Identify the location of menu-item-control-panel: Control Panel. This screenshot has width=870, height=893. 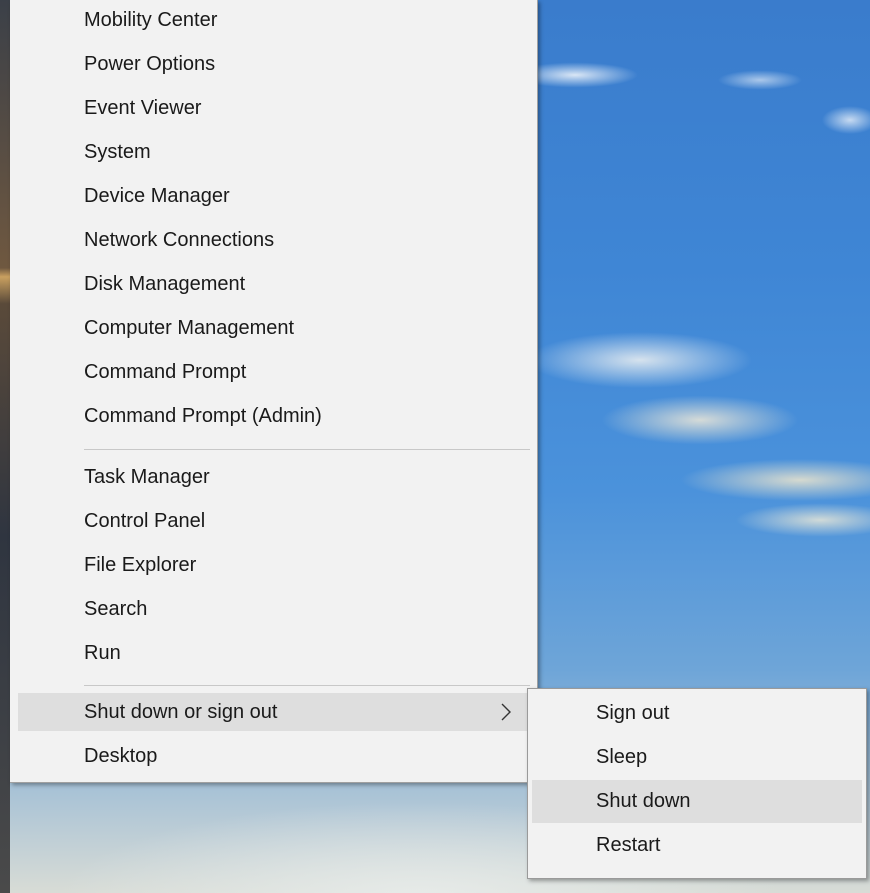
(274, 521).